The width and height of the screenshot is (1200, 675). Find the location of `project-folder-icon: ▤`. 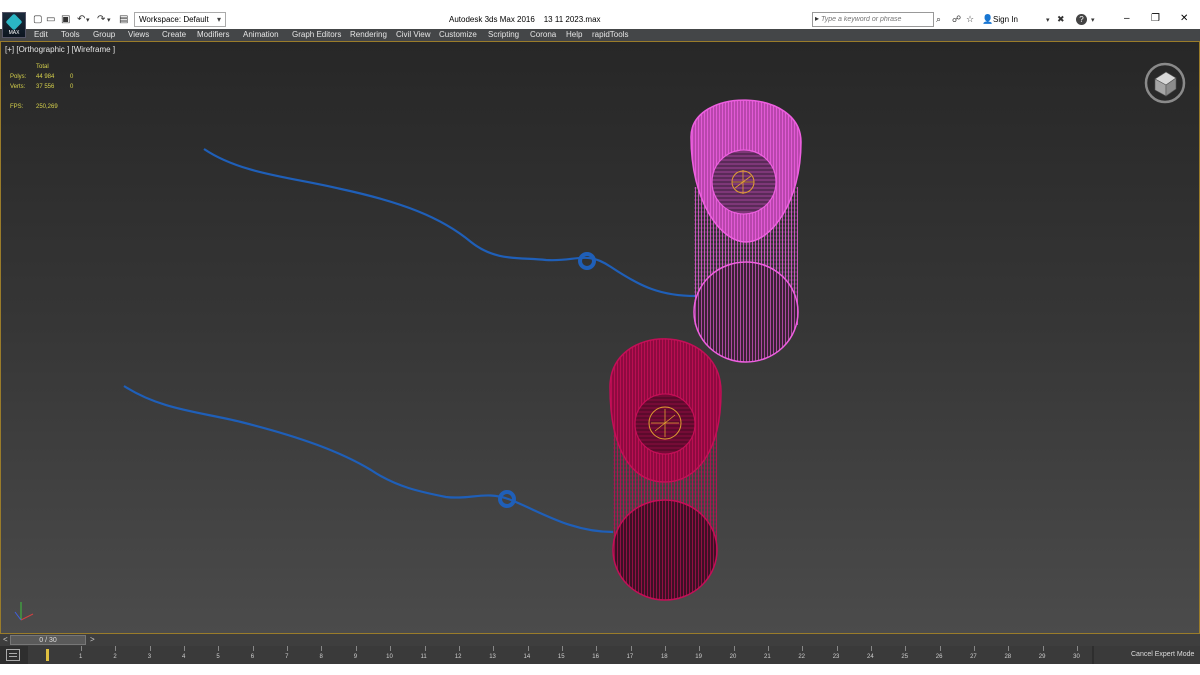

project-folder-icon: ▤ is located at coordinates (123, 19).